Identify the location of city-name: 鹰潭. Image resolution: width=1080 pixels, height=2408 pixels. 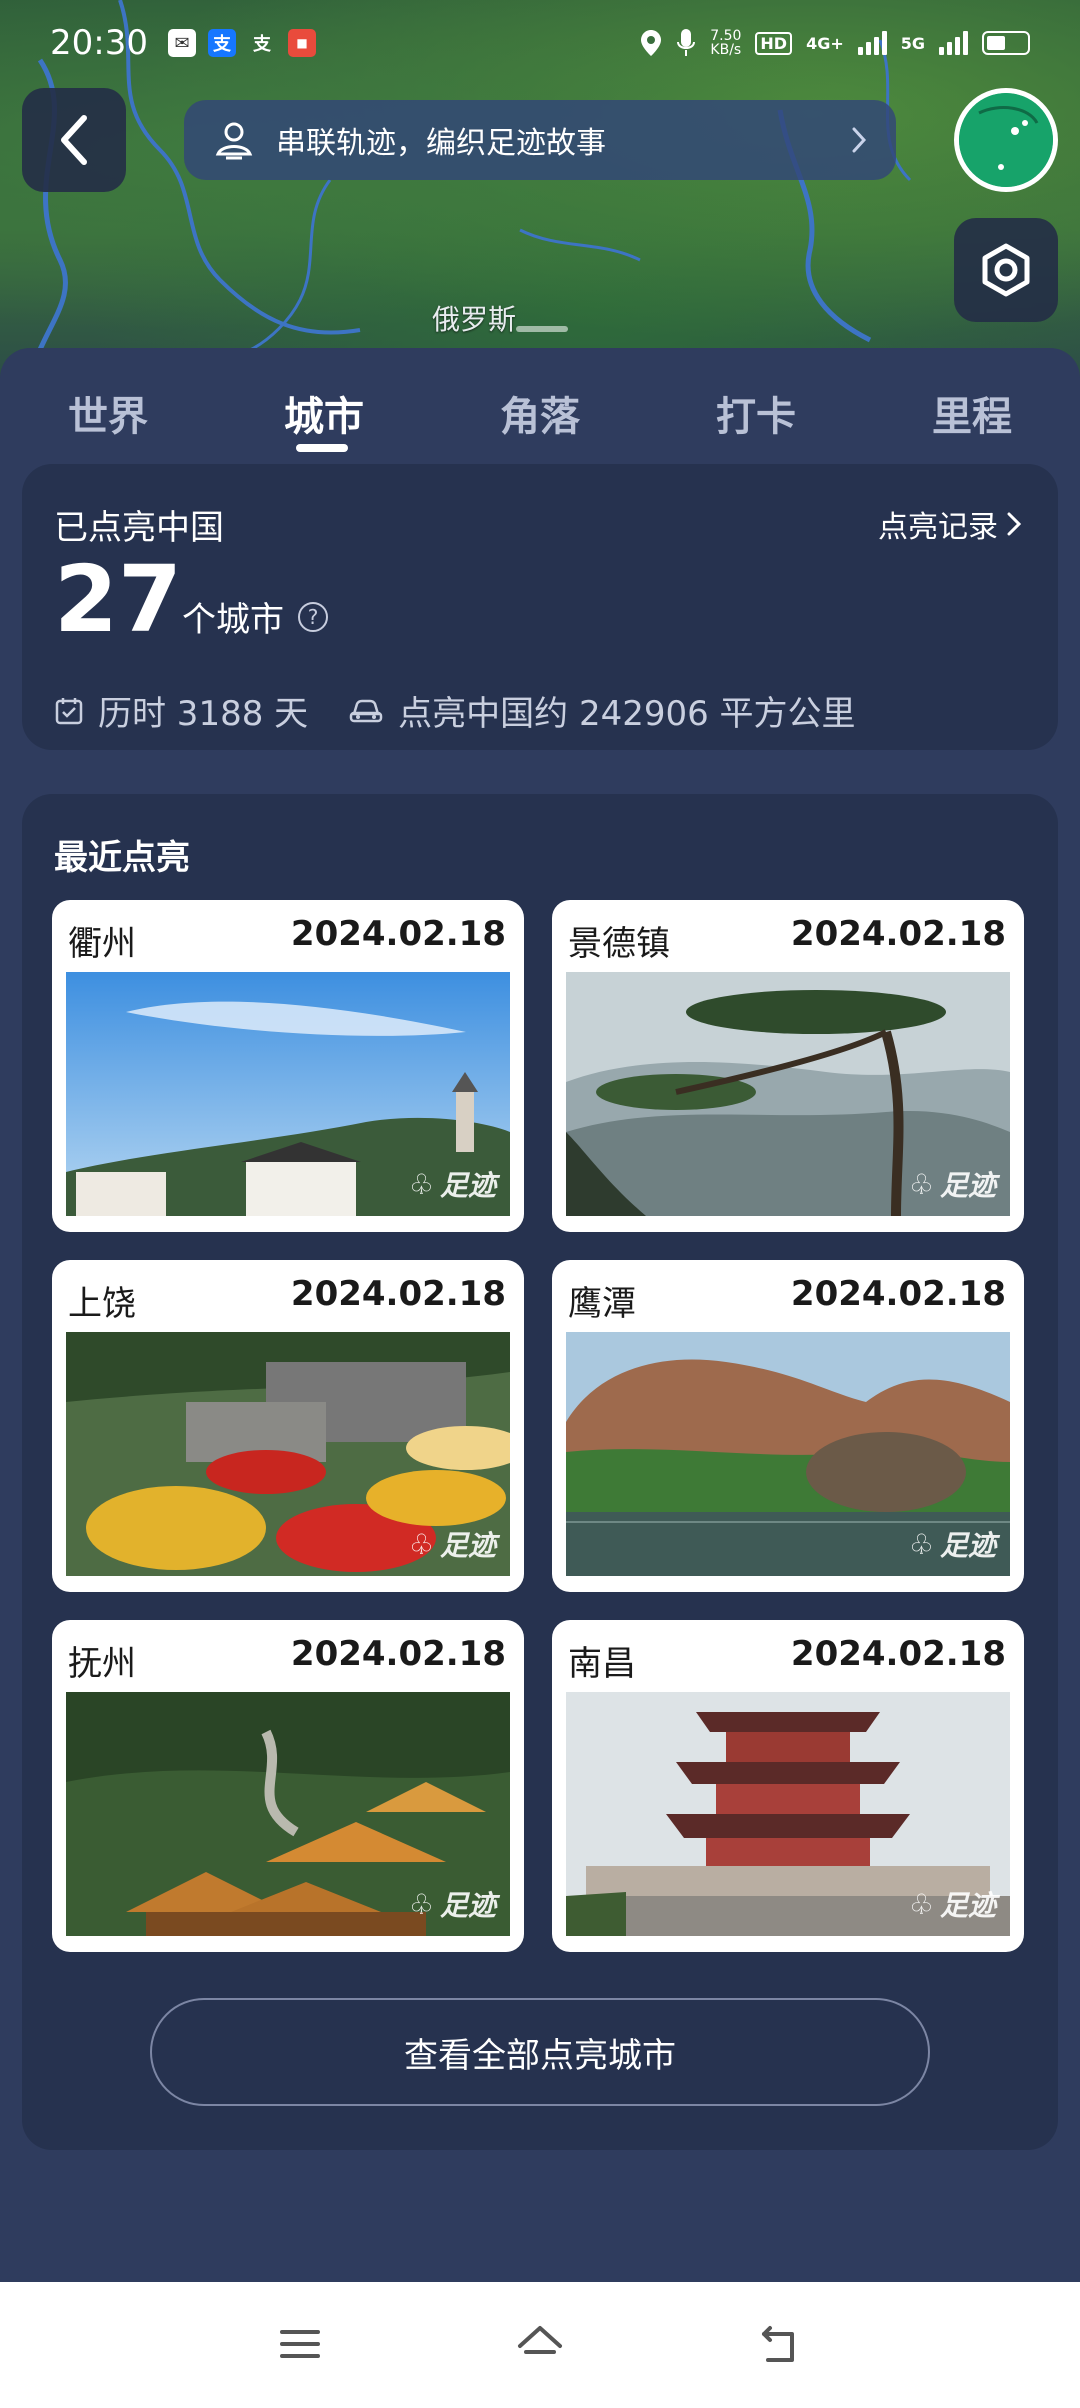
(602, 1304).